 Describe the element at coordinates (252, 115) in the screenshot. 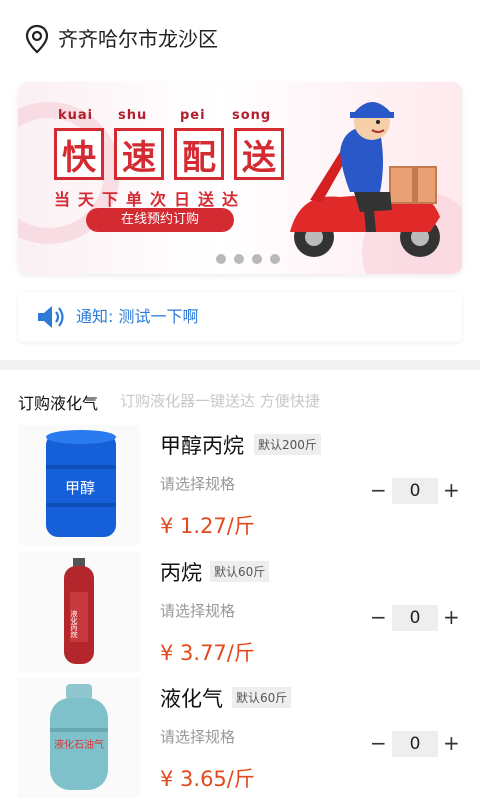

I see `banner-pinyin: song` at that location.